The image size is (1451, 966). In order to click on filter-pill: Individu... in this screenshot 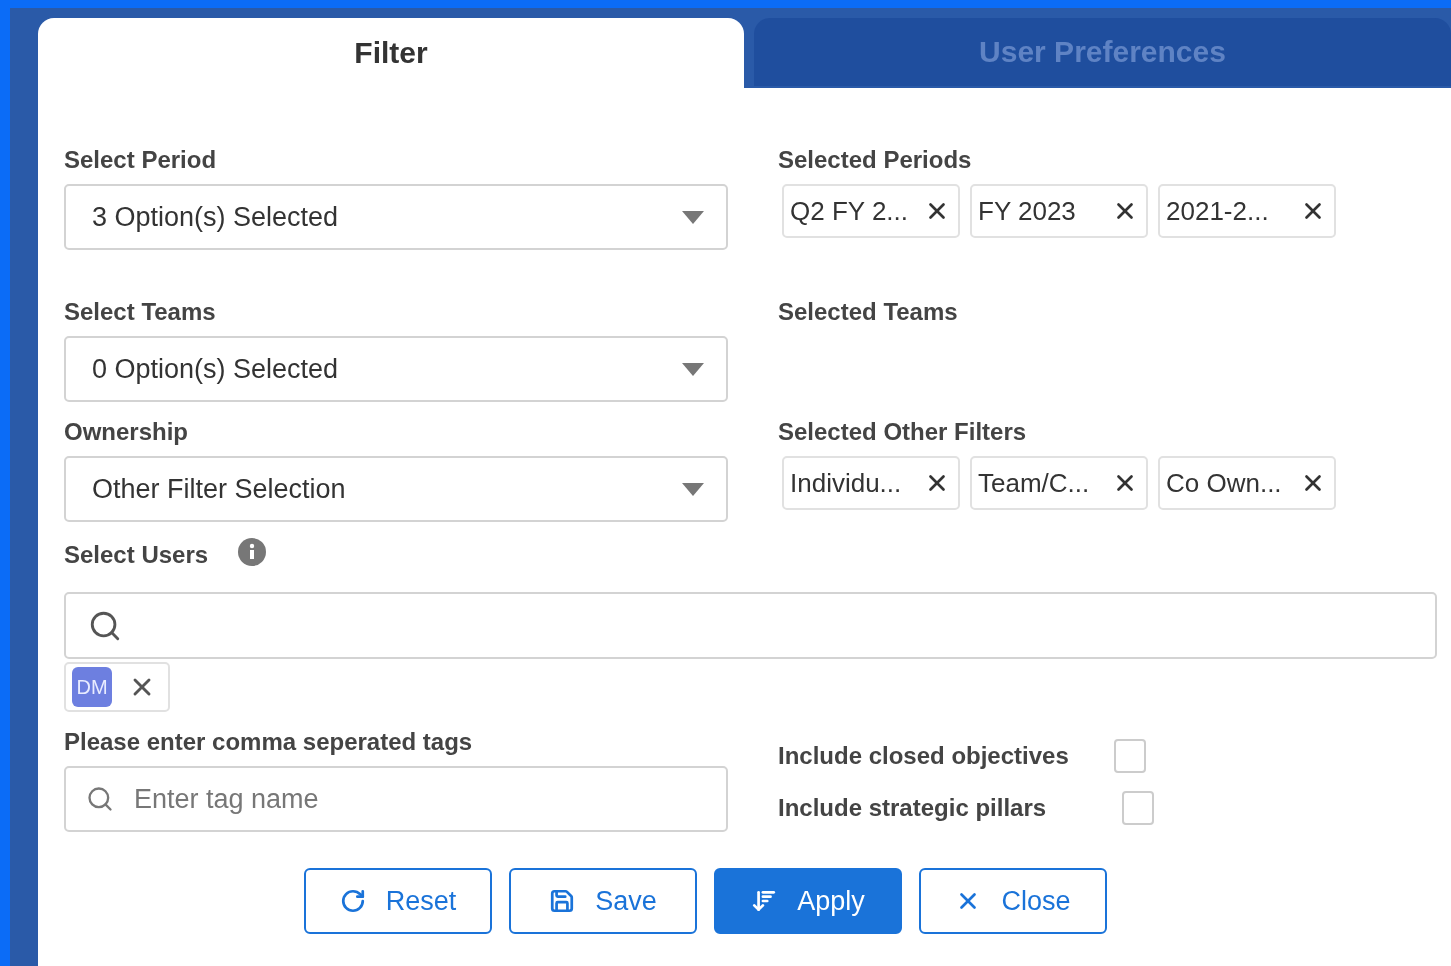, I will do `click(871, 483)`.